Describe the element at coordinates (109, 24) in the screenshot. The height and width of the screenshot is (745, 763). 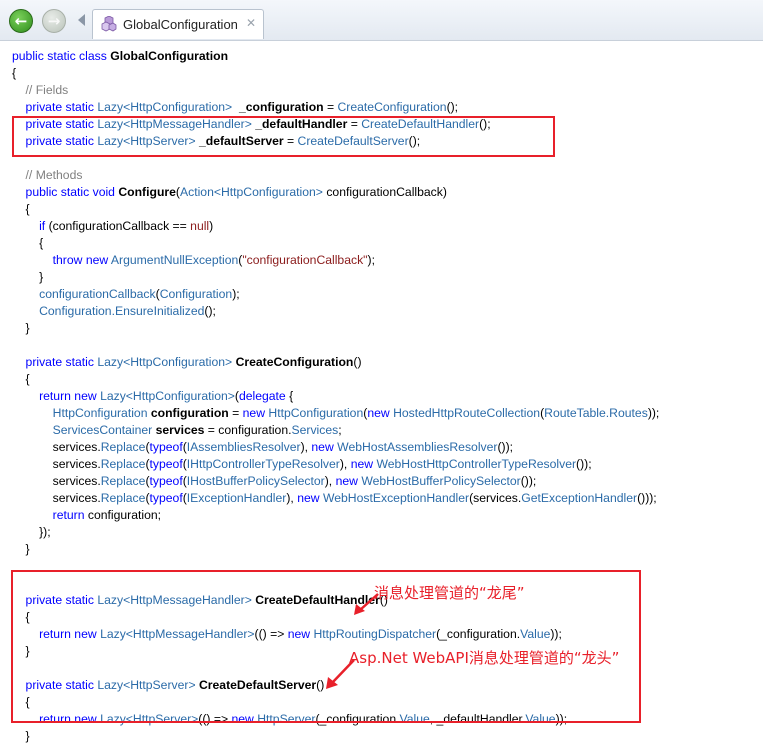
I see `class-icon` at that location.